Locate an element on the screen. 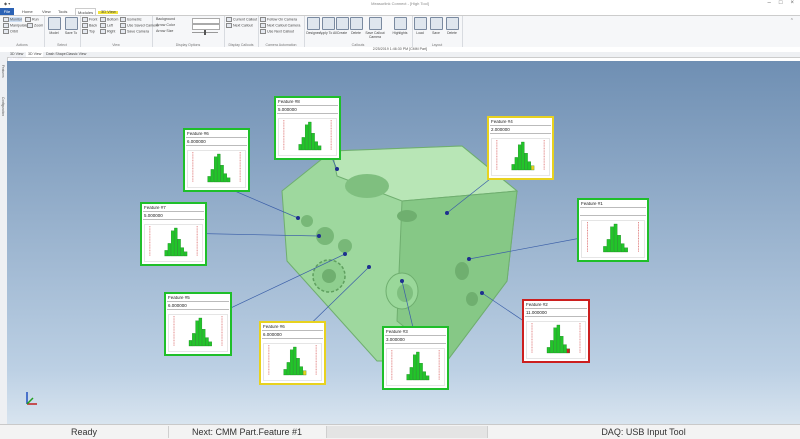 The height and width of the screenshot is (439, 800). arrow-size-slider-handle is located at coordinates (205, 32).